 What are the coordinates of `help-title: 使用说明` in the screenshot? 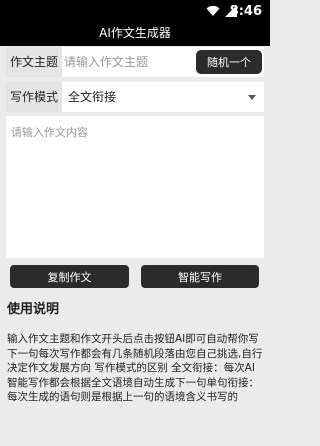 It's located at (33, 309).